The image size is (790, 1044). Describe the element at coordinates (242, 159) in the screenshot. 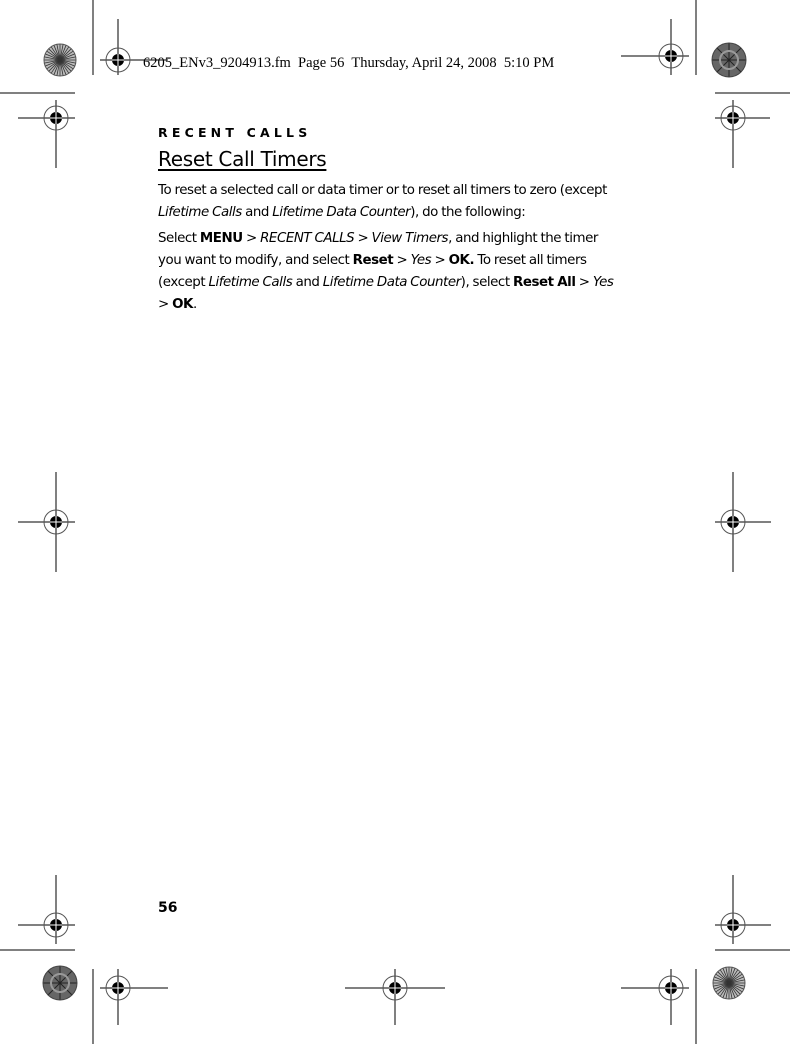

I see `page-title: Reset Call Timers` at that location.